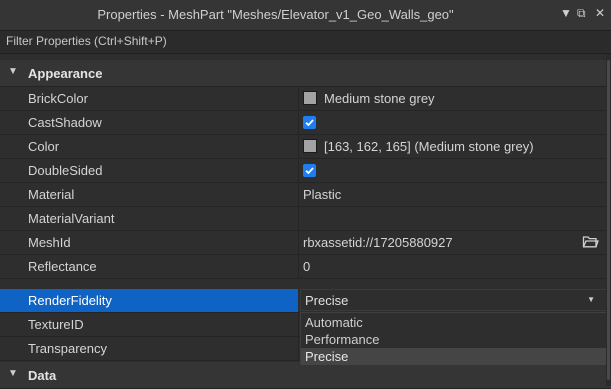  What do you see at coordinates (305, 73) in the screenshot?
I see `section-appearance: ▼ Appearance` at bounding box center [305, 73].